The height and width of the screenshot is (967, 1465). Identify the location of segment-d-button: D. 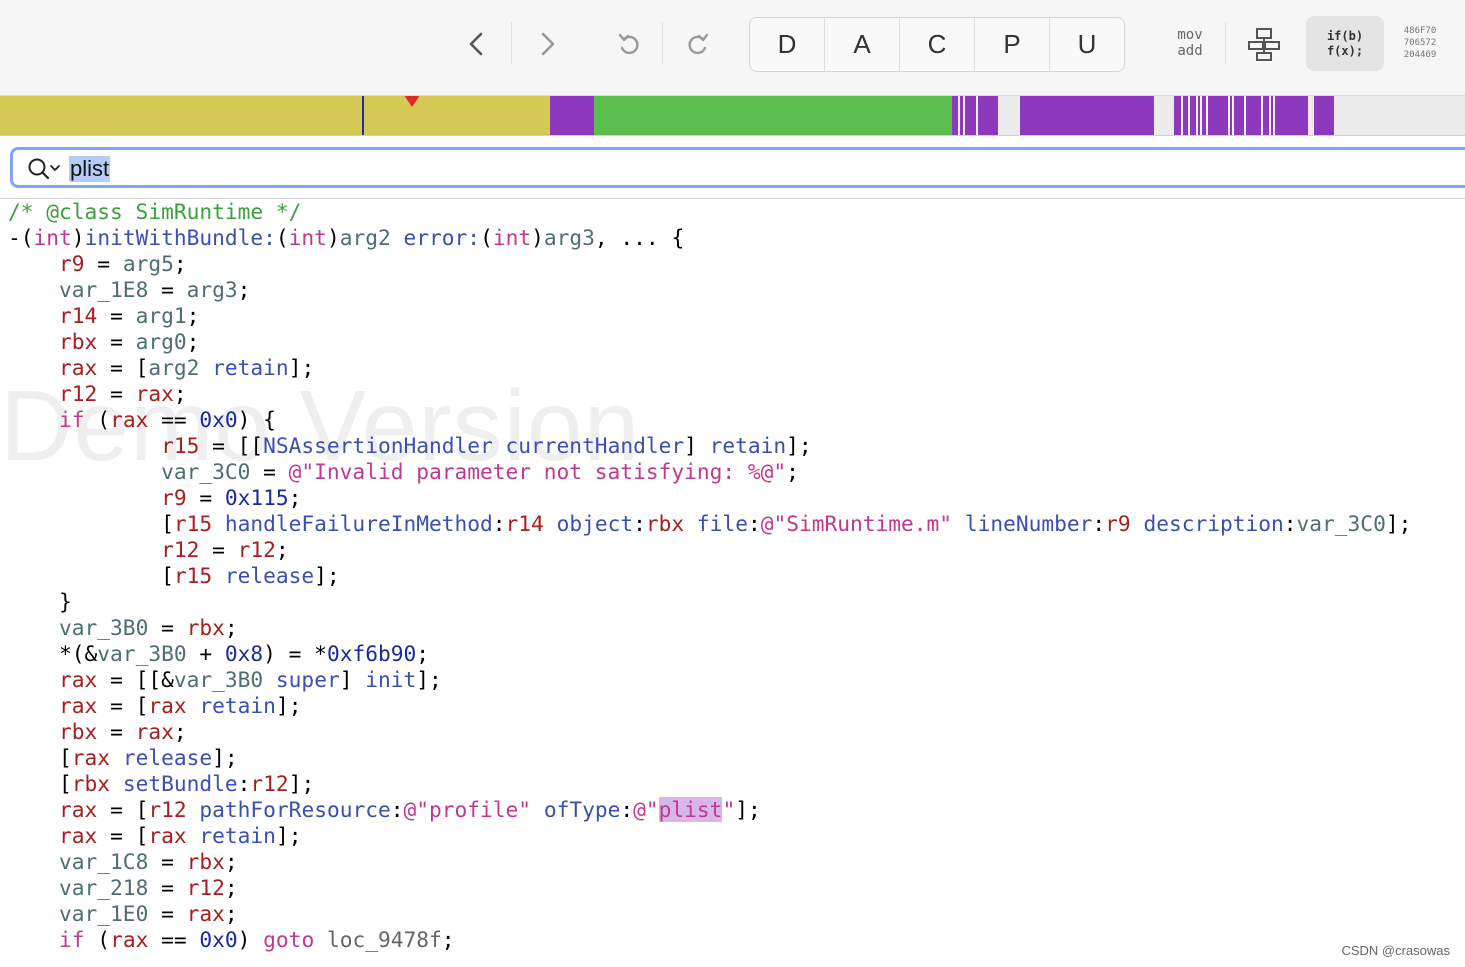
(787, 44).